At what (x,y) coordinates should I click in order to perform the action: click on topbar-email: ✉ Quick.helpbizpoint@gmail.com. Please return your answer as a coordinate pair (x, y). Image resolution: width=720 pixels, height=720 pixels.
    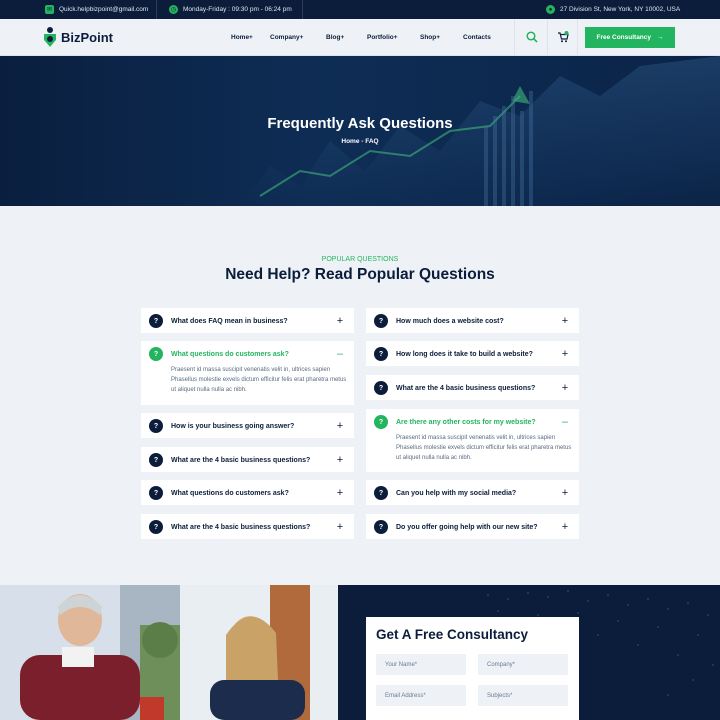
    Looking at the image, I should click on (96, 9).